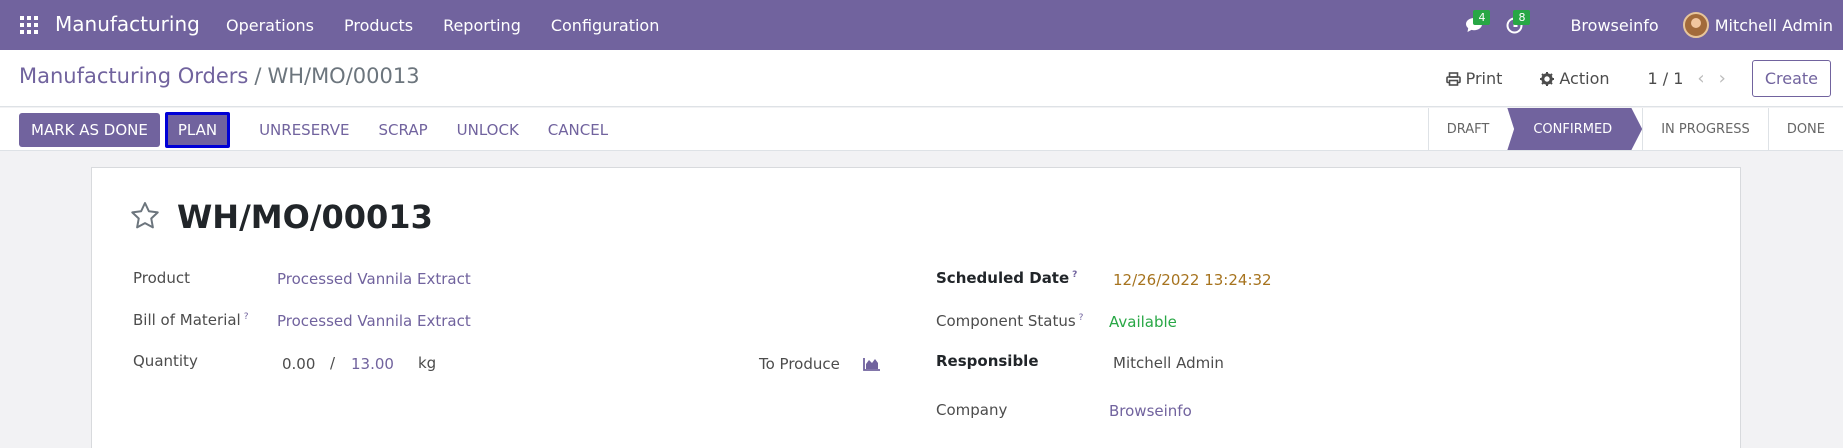 The height and width of the screenshot is (448, 1843). What do you see at coordinates (1547, 78) in the screenshot?
I see `gear-icon` at bounding box center [1547, 78].